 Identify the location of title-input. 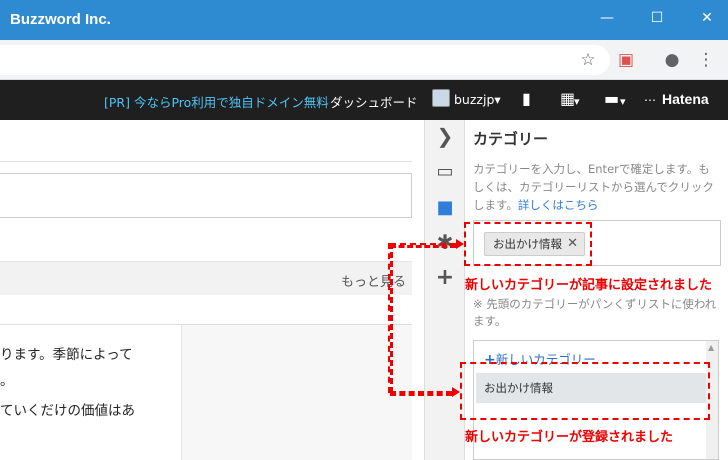
(206, 195).